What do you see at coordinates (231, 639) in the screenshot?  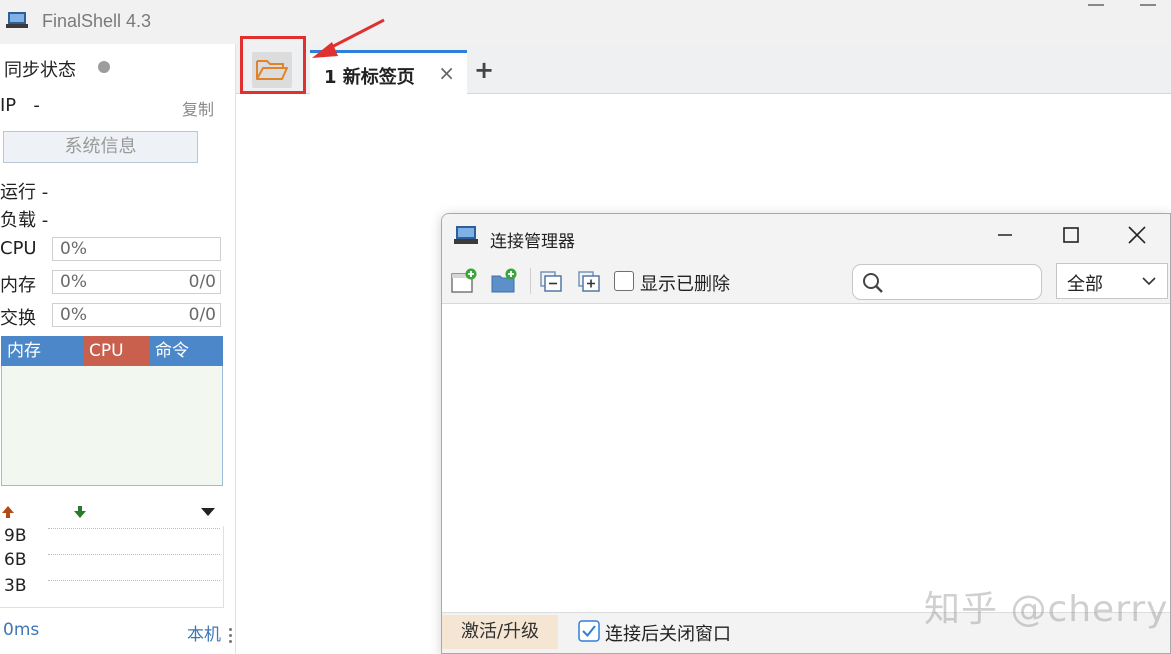 I see `sidebar-resize-handle` at bounding box center [231, 639].